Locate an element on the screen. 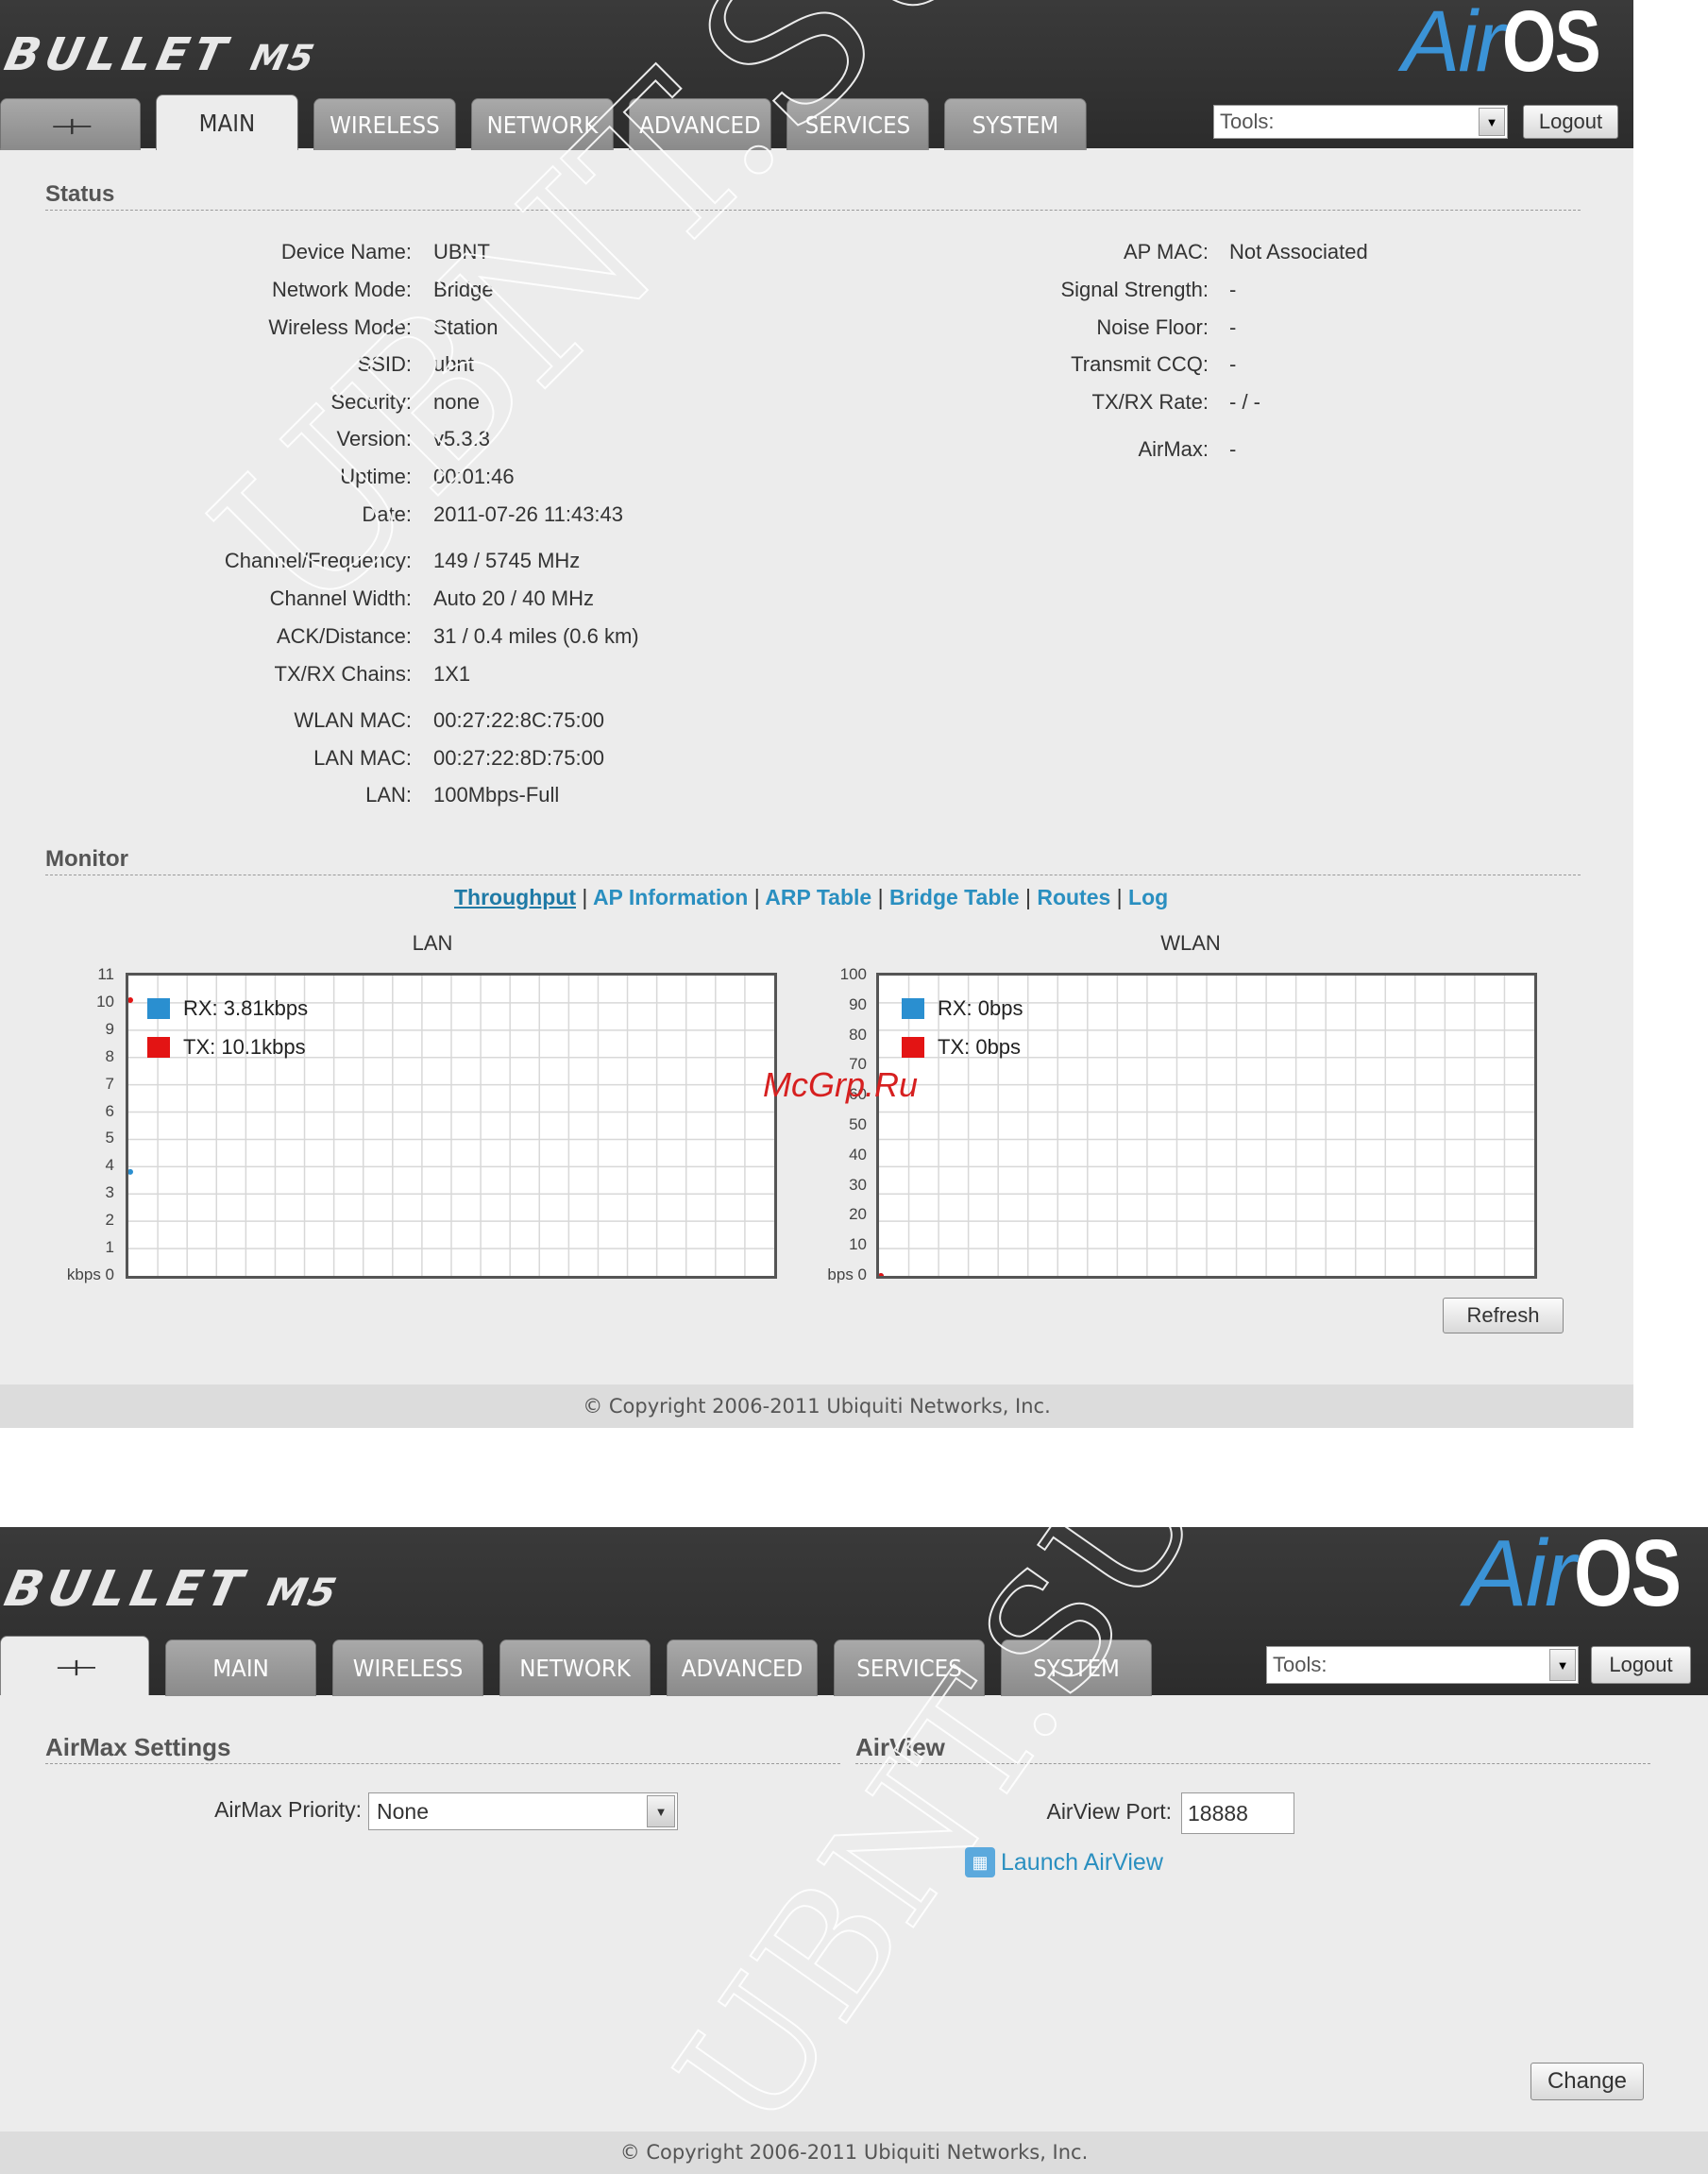 This screenshot has width=1708, height=2174. ap-mac-label: AP MAC: is located at coordinates (1166, 251).